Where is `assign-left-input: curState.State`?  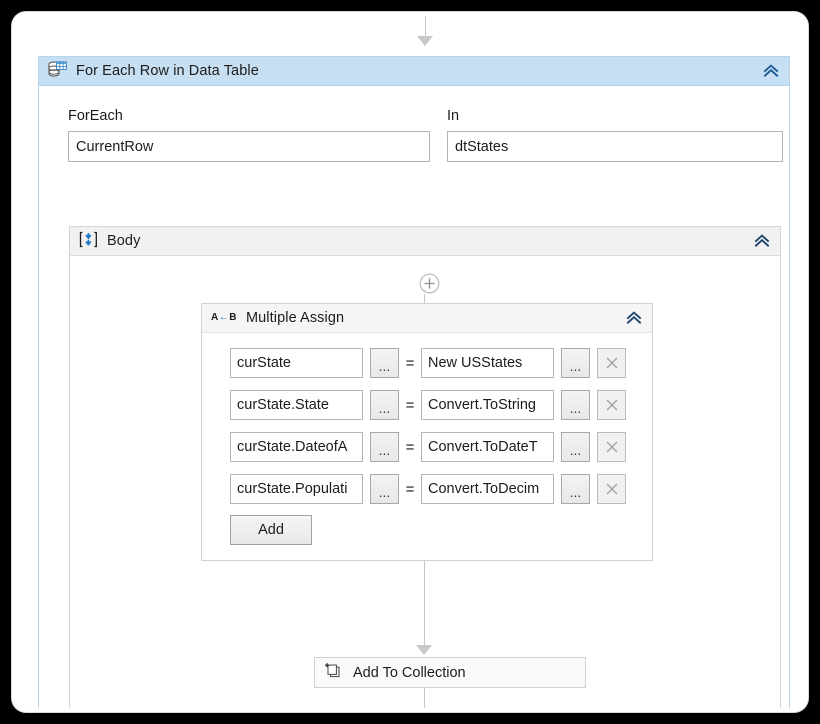 assign-left-input: curState.State is located at coordinates (296, 405).